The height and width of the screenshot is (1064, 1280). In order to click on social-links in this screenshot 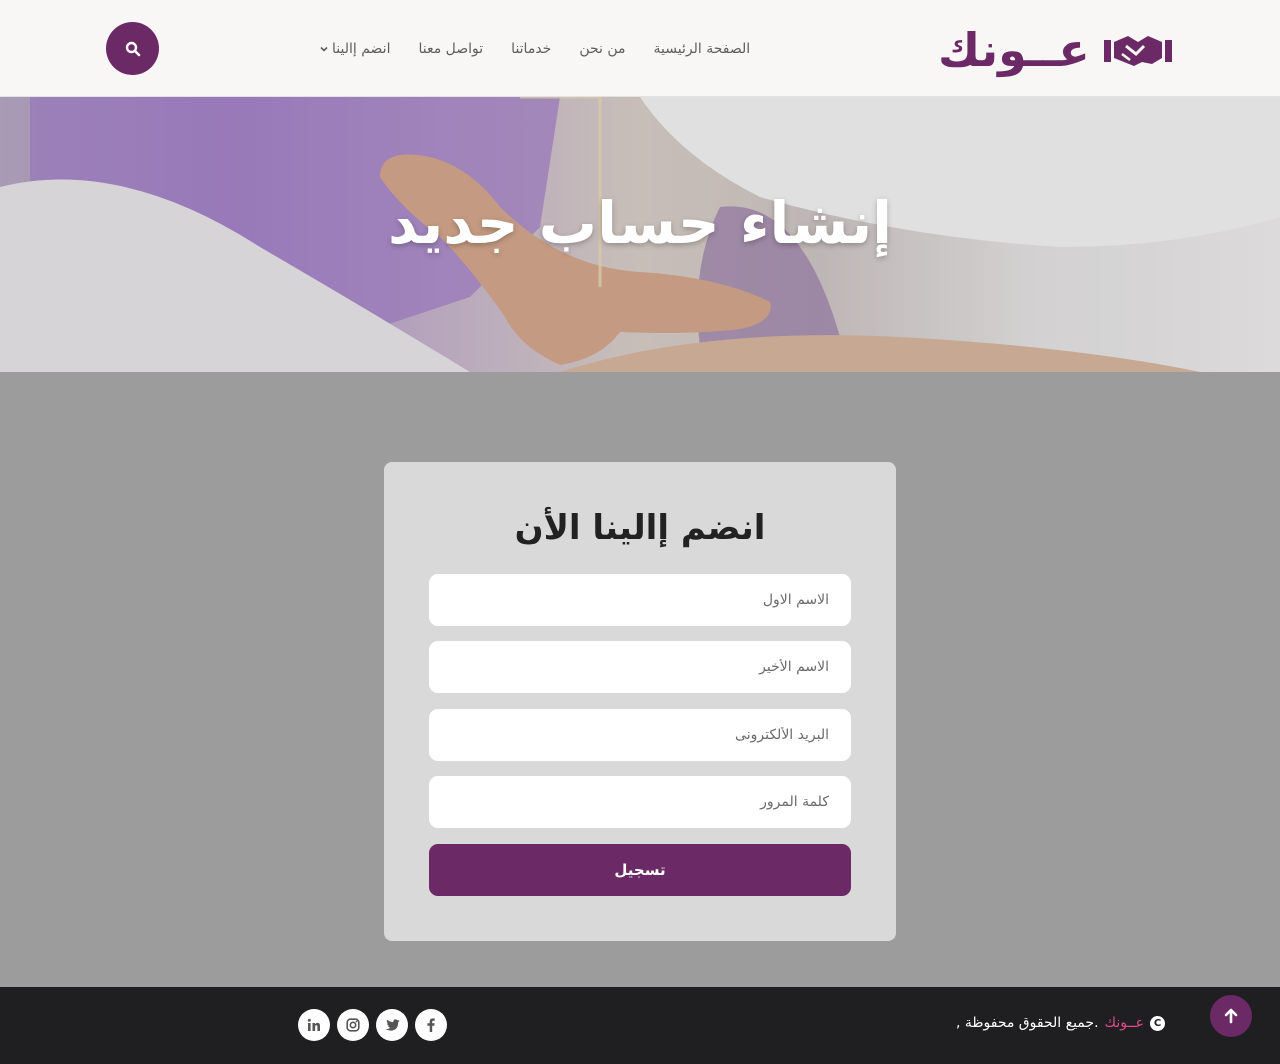, I will do `click(372, 1025)`.